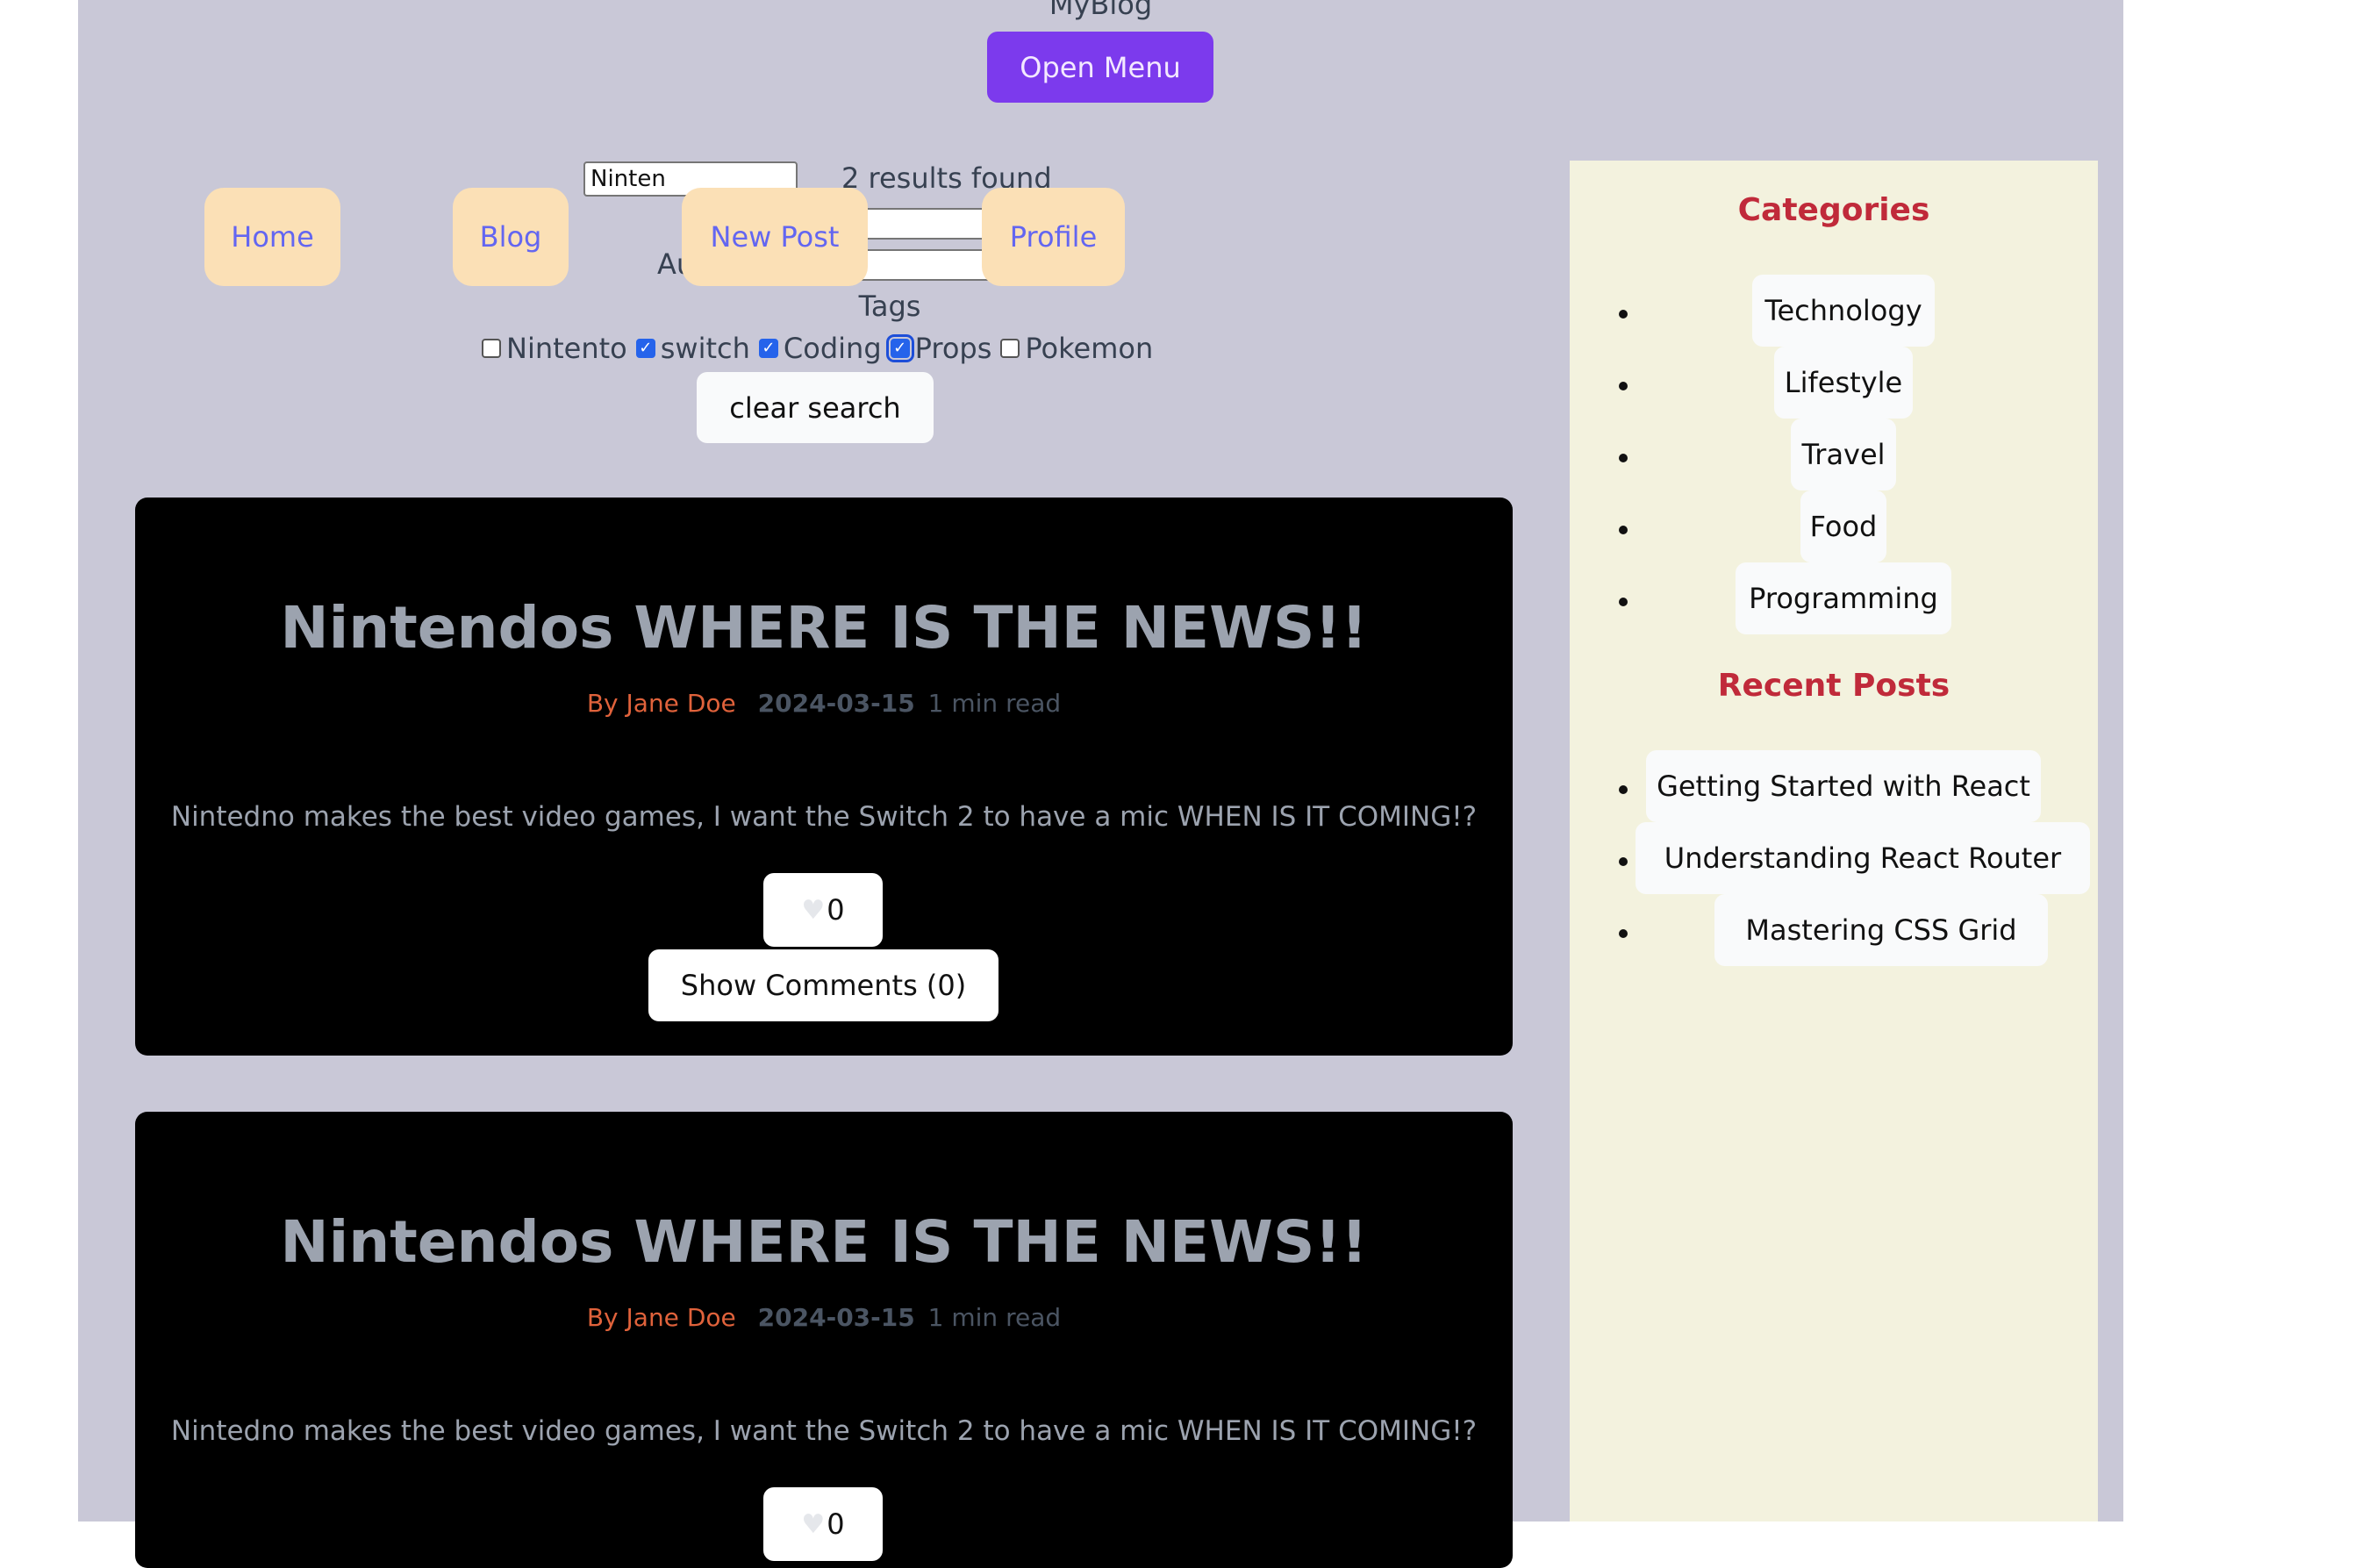  I want to click on tags-label: Tags, so click(889, 306).